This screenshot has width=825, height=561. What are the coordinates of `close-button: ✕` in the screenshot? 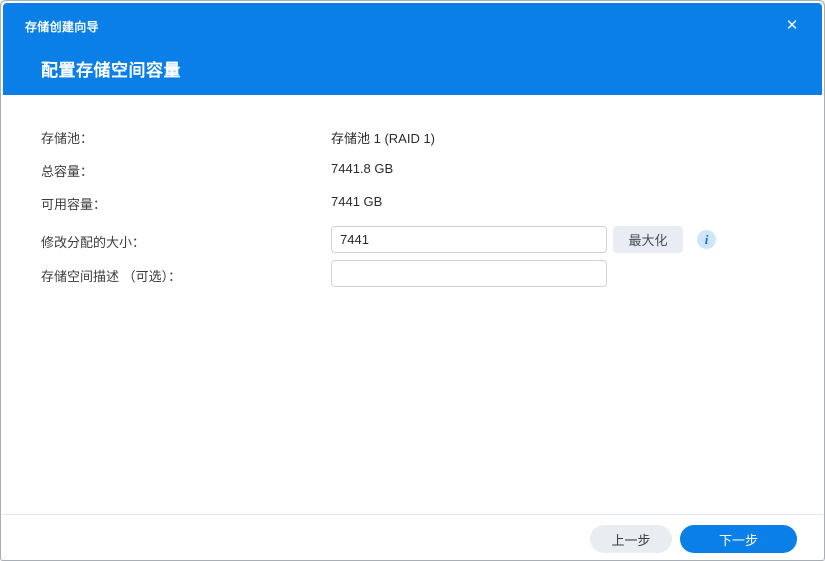 It's located at (792, 25).